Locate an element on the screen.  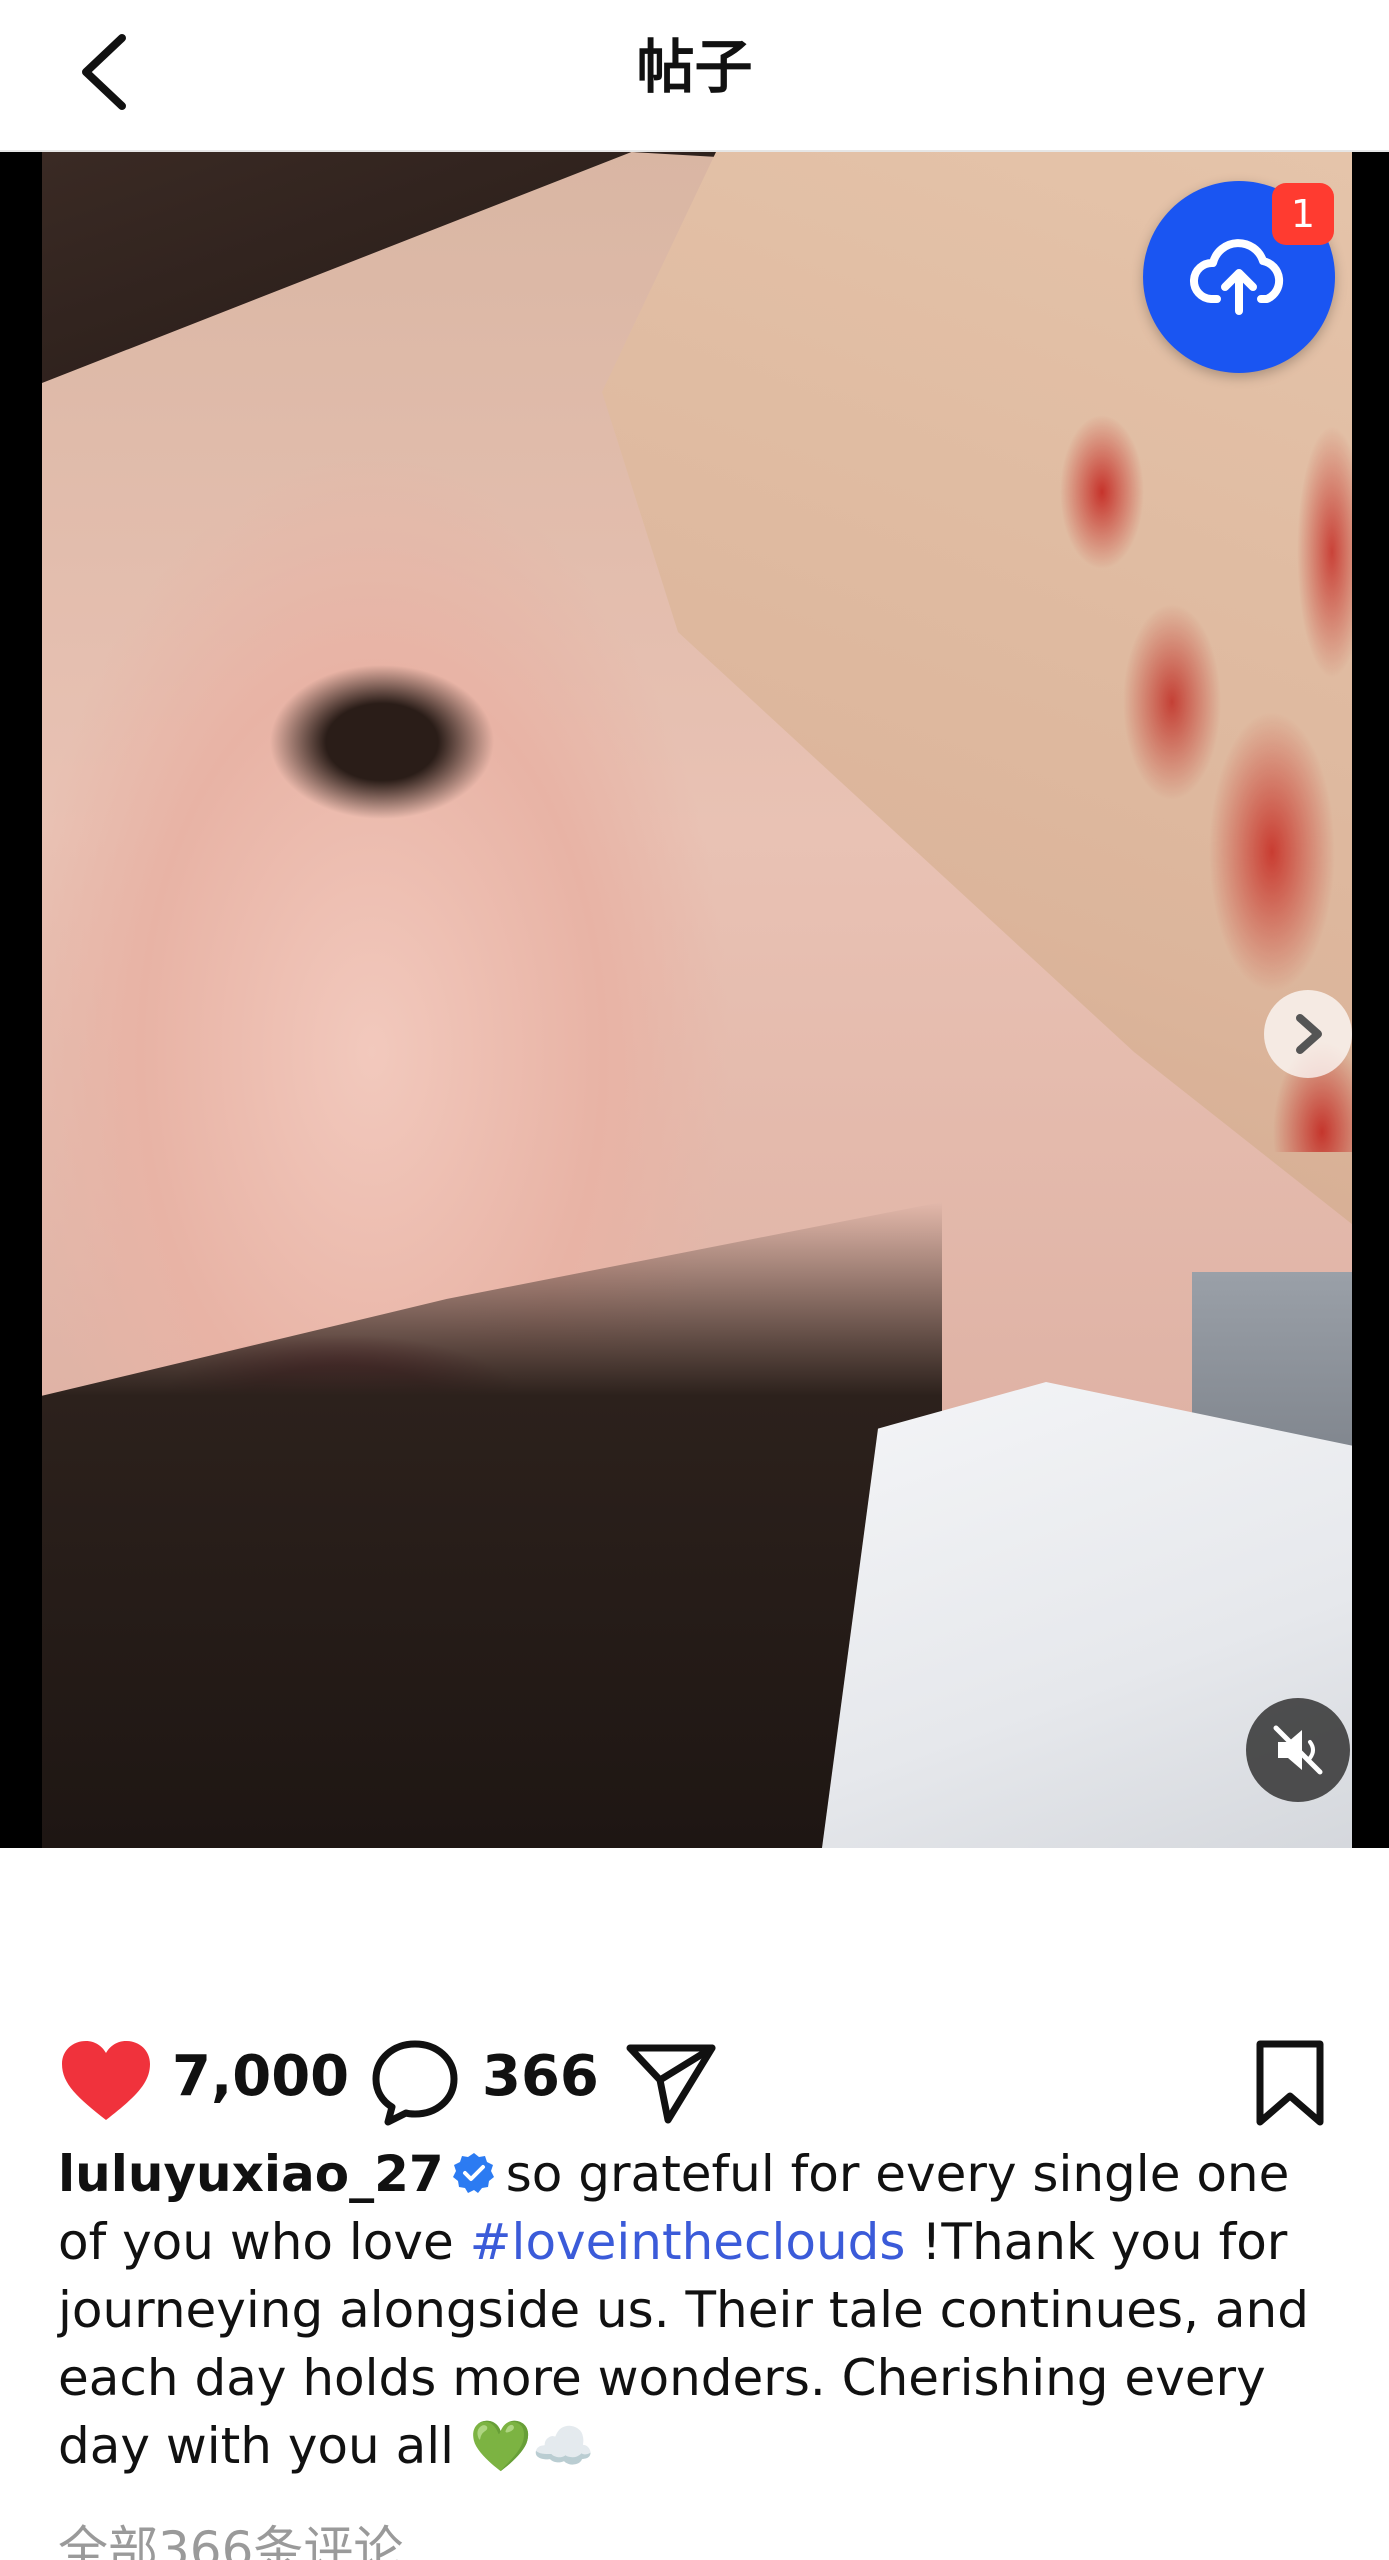
comment-count: 366 is located at coordinates (540, 2076).